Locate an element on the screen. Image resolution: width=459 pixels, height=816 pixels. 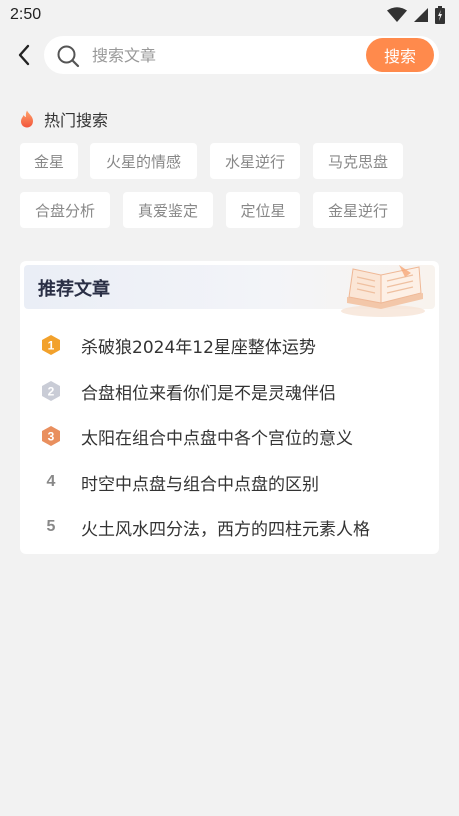
article-title: 火土风水四分法，西方的四柱元素人格 is located at coordinates (225, 529).